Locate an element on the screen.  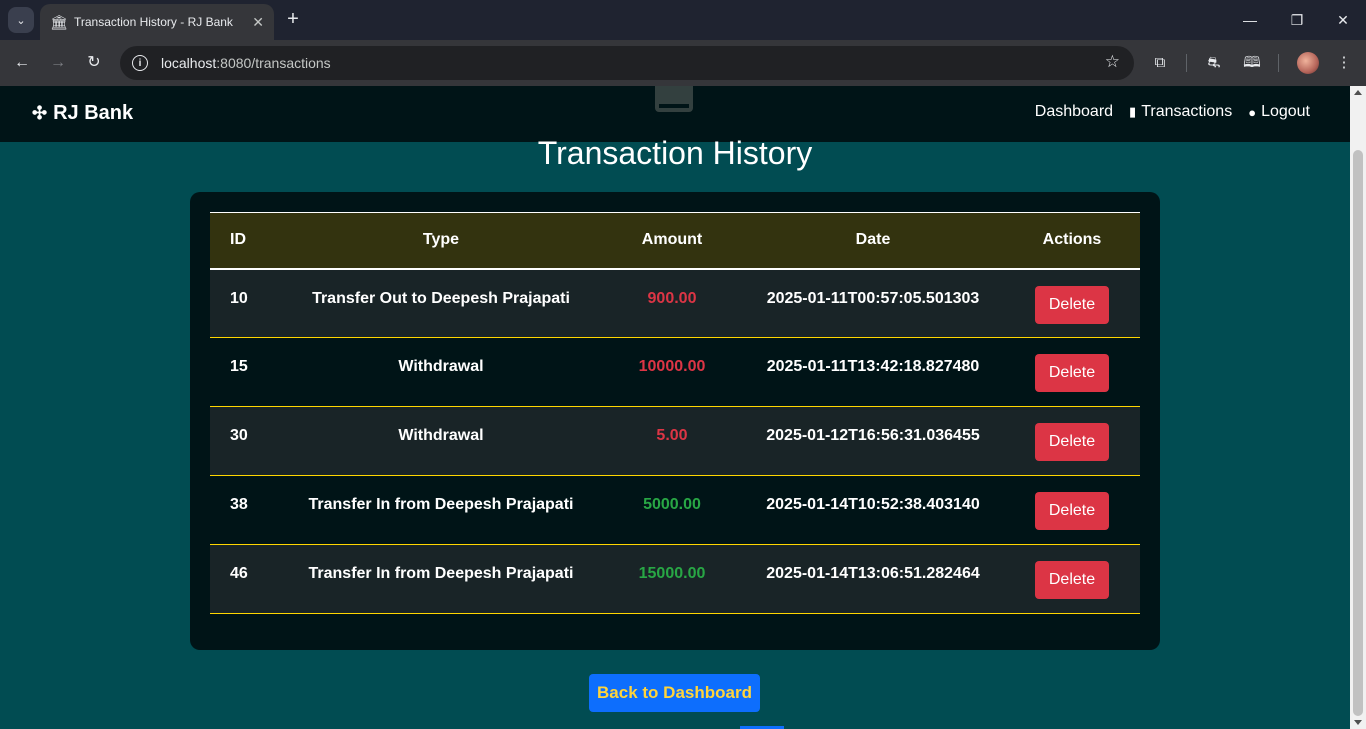
nav-transactions-link: ▮ Transactions is located at coordinates (1180, 112).